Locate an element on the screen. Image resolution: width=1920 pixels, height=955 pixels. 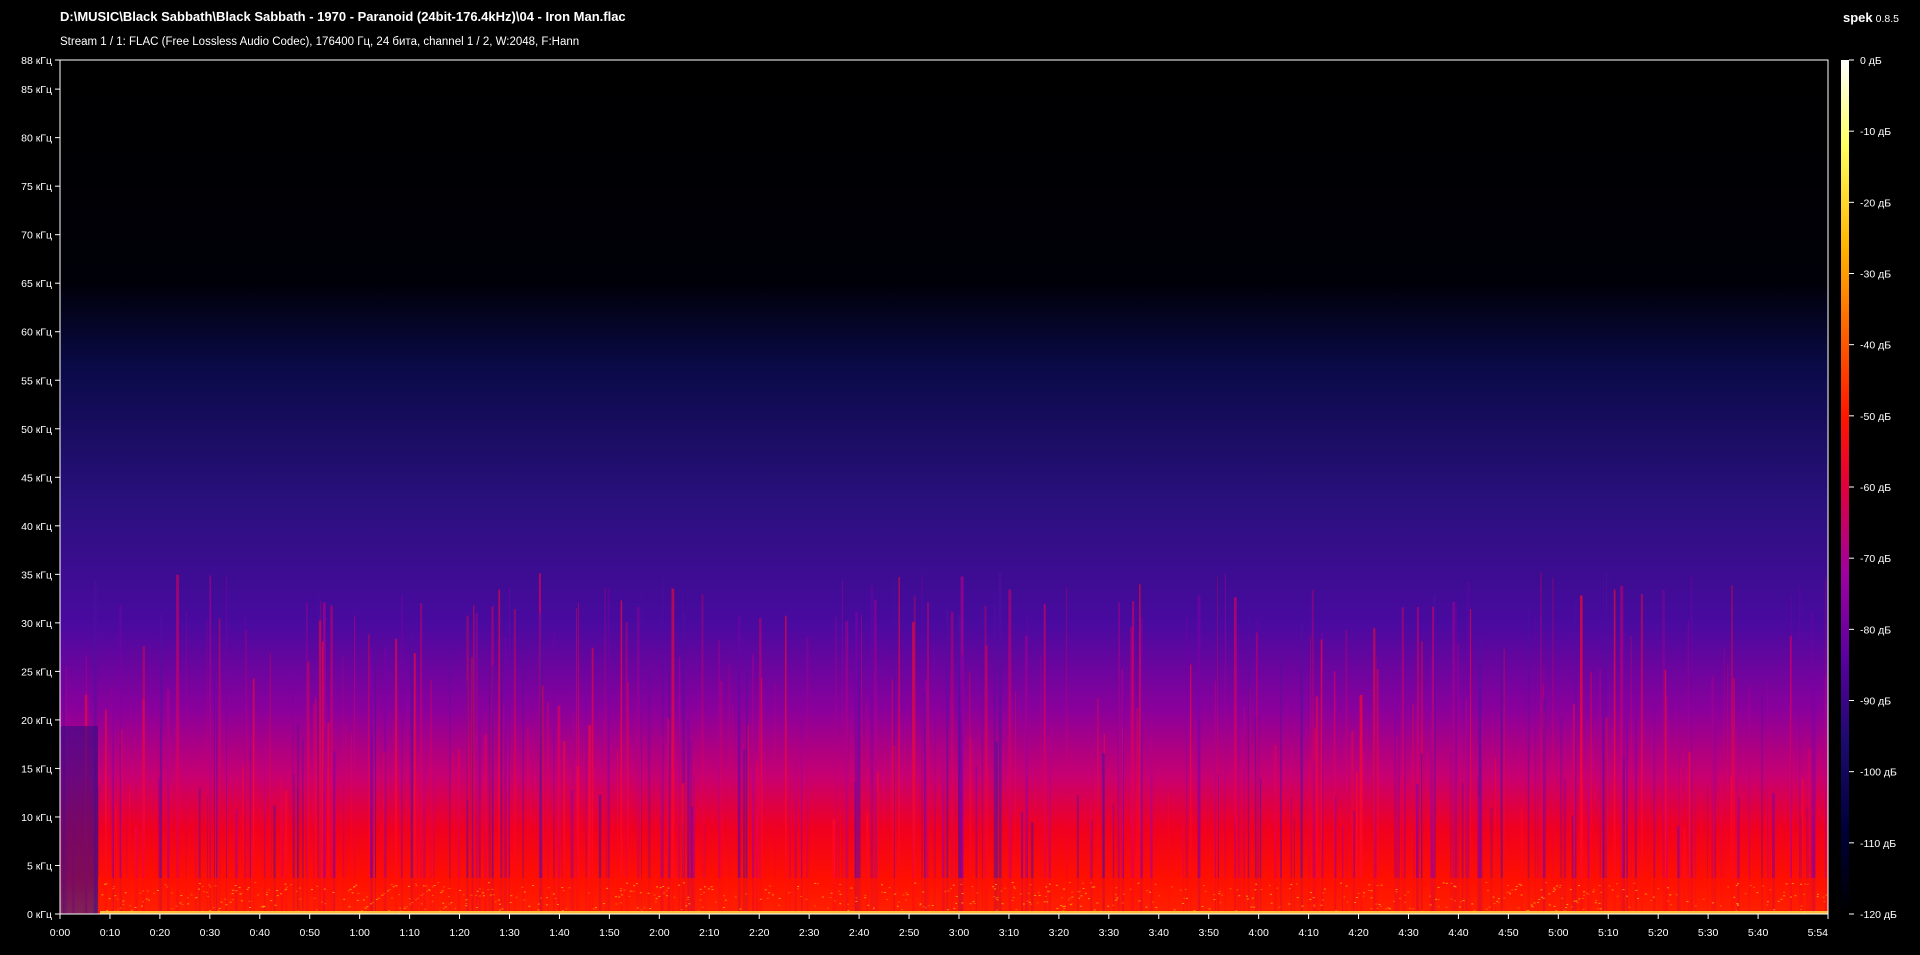
x-tick-label: 3:00 is located at coordinates (959, 933).